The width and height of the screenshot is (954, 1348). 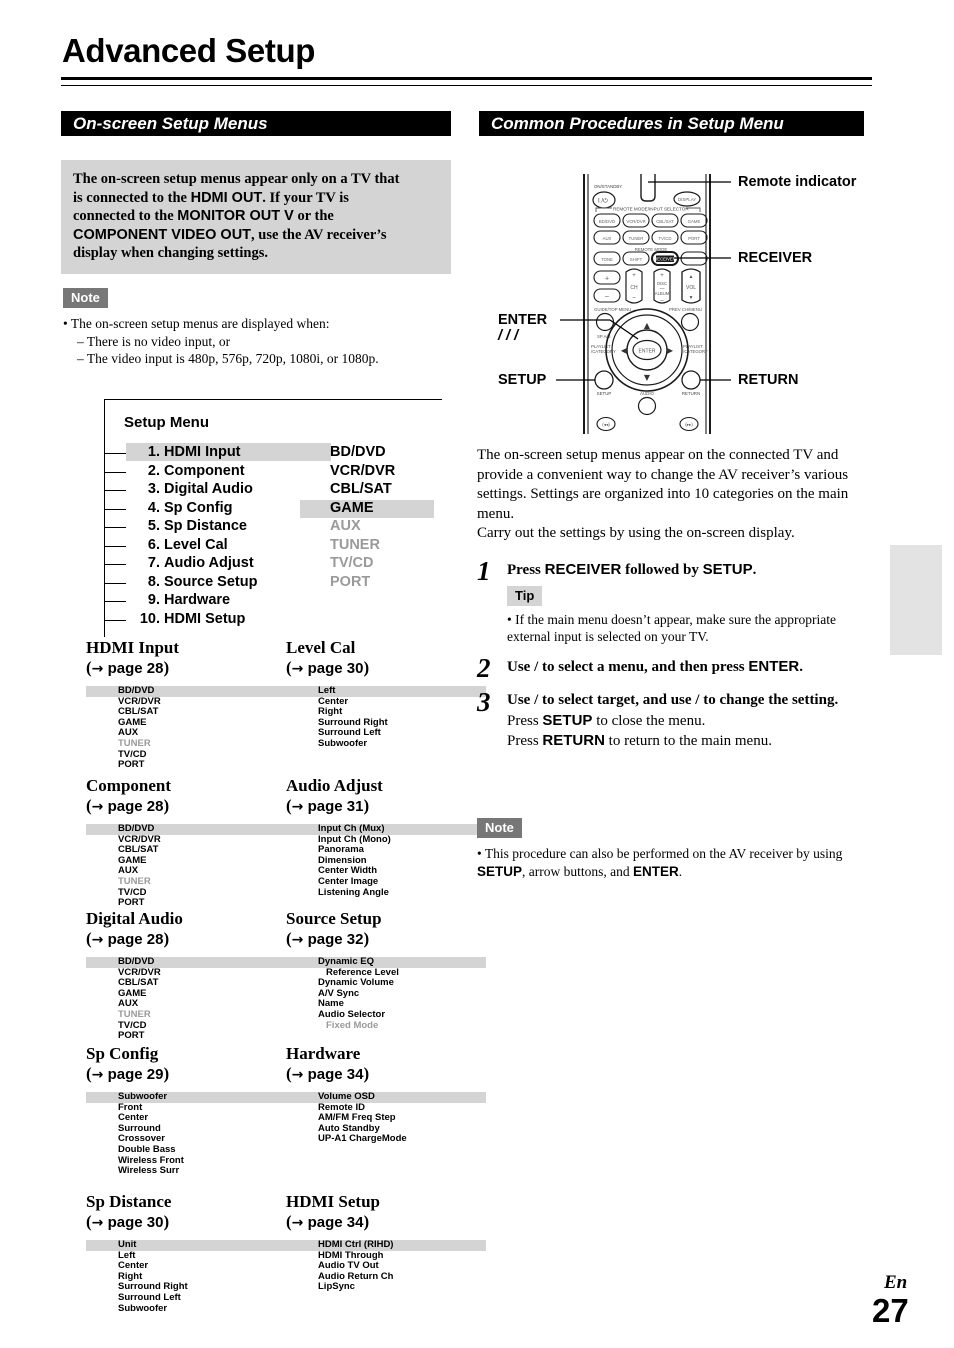 I want to click on submenu-item-volume-osd: Volume OSD, so click(x=386, y=1097).